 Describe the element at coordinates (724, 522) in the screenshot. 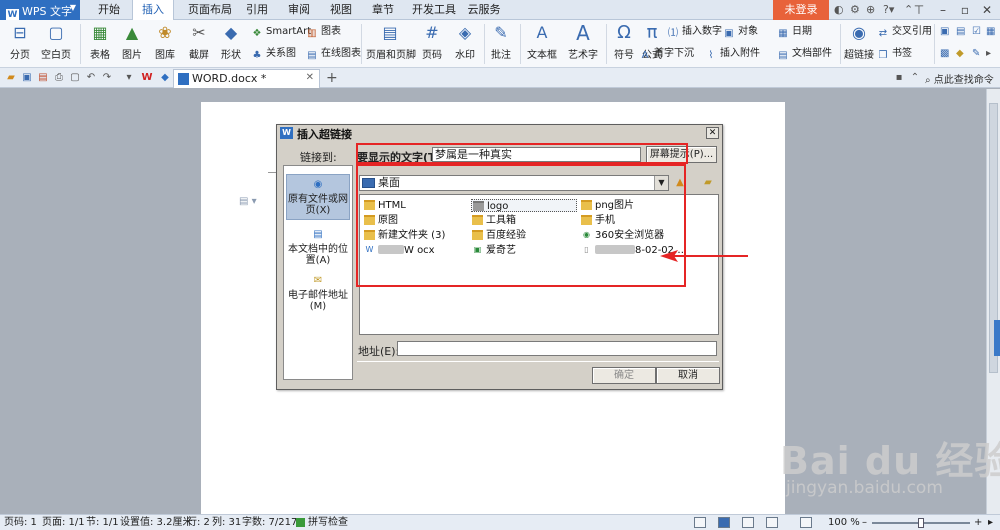

I see `page-view-icon` at that location.